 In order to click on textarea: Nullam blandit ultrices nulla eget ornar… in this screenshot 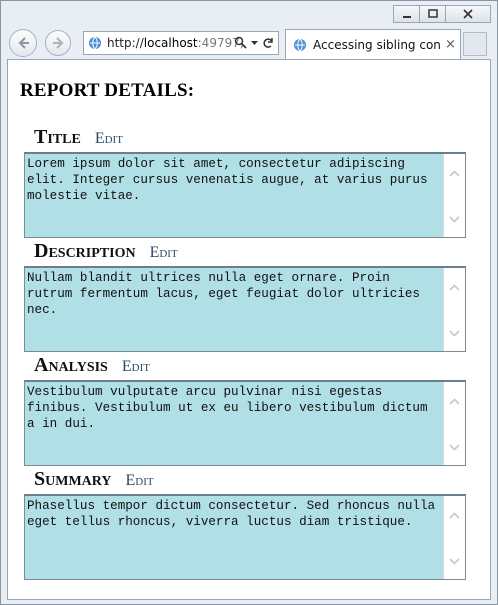, I will do `click(245, 309)`.